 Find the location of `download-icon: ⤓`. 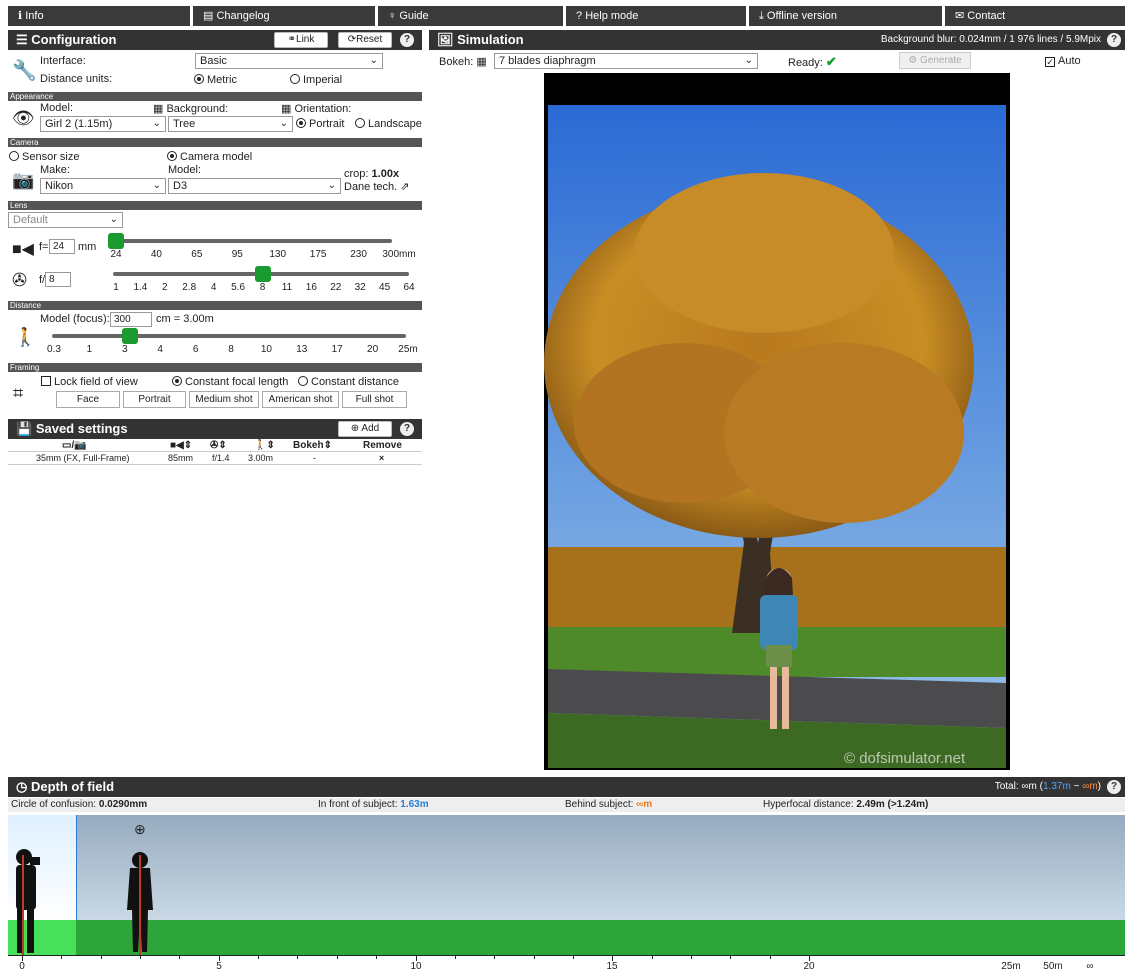

download-icon: ⤓ is located at coordinates (763, 16).